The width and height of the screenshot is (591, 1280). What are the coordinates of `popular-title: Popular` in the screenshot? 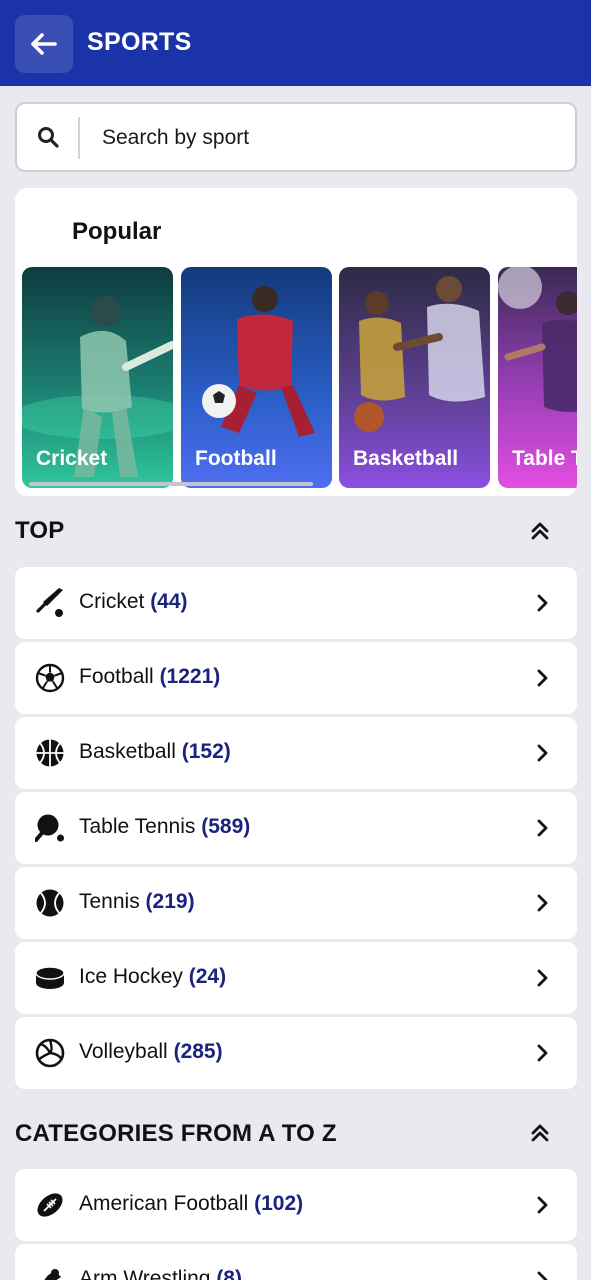 It's located at (117, 231).